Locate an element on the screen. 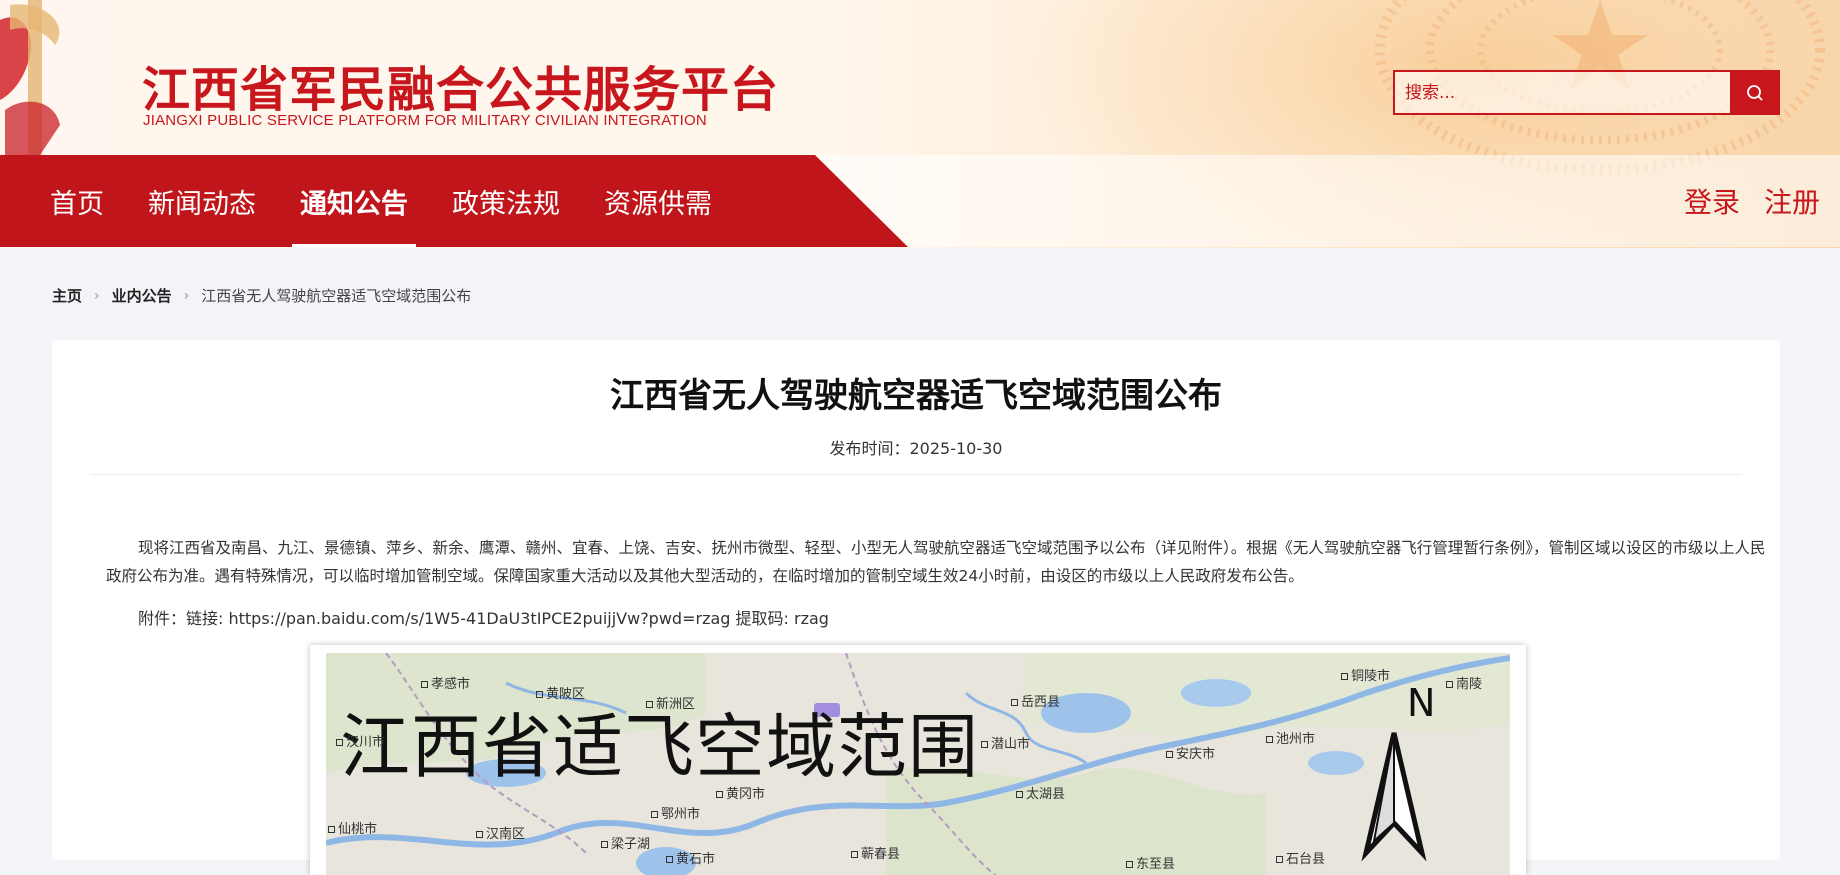 The image size is (1840, 875). article-date: 发布时间：2025-10-30 is located at coordinates (916, 448).